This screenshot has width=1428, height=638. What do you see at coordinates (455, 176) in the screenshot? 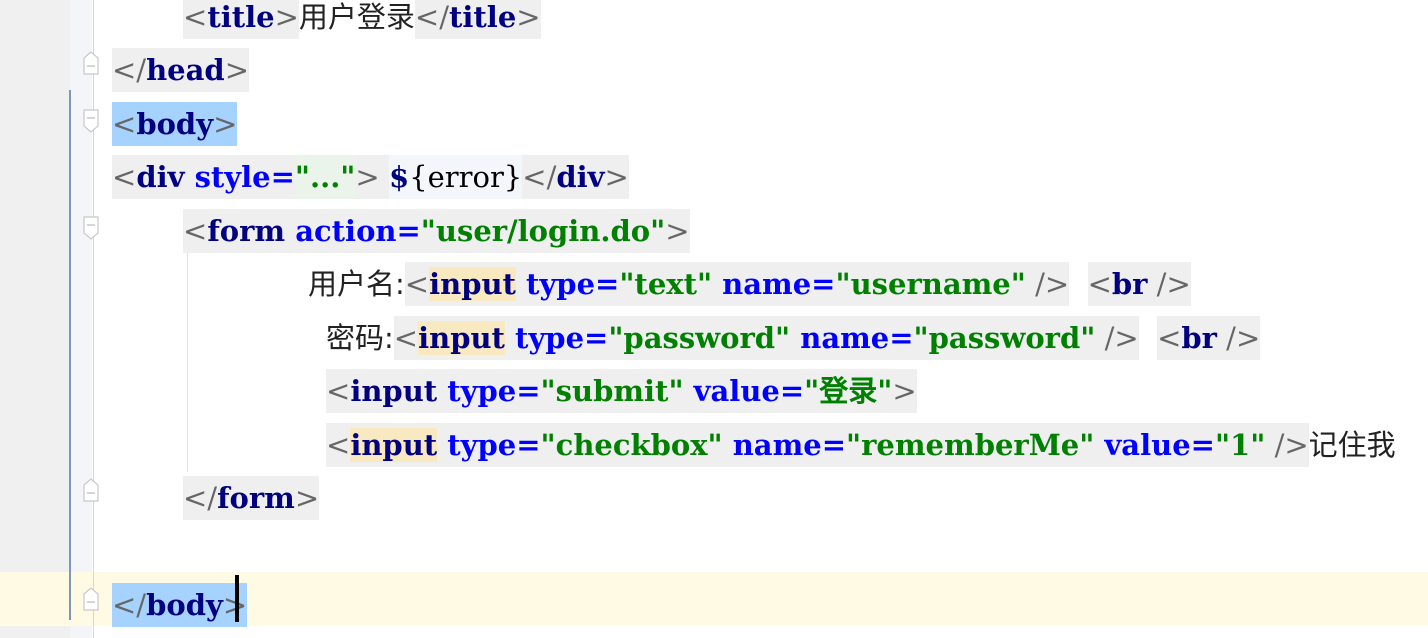
I see `el-expression: ${error}` at bounding box center [455, 176].